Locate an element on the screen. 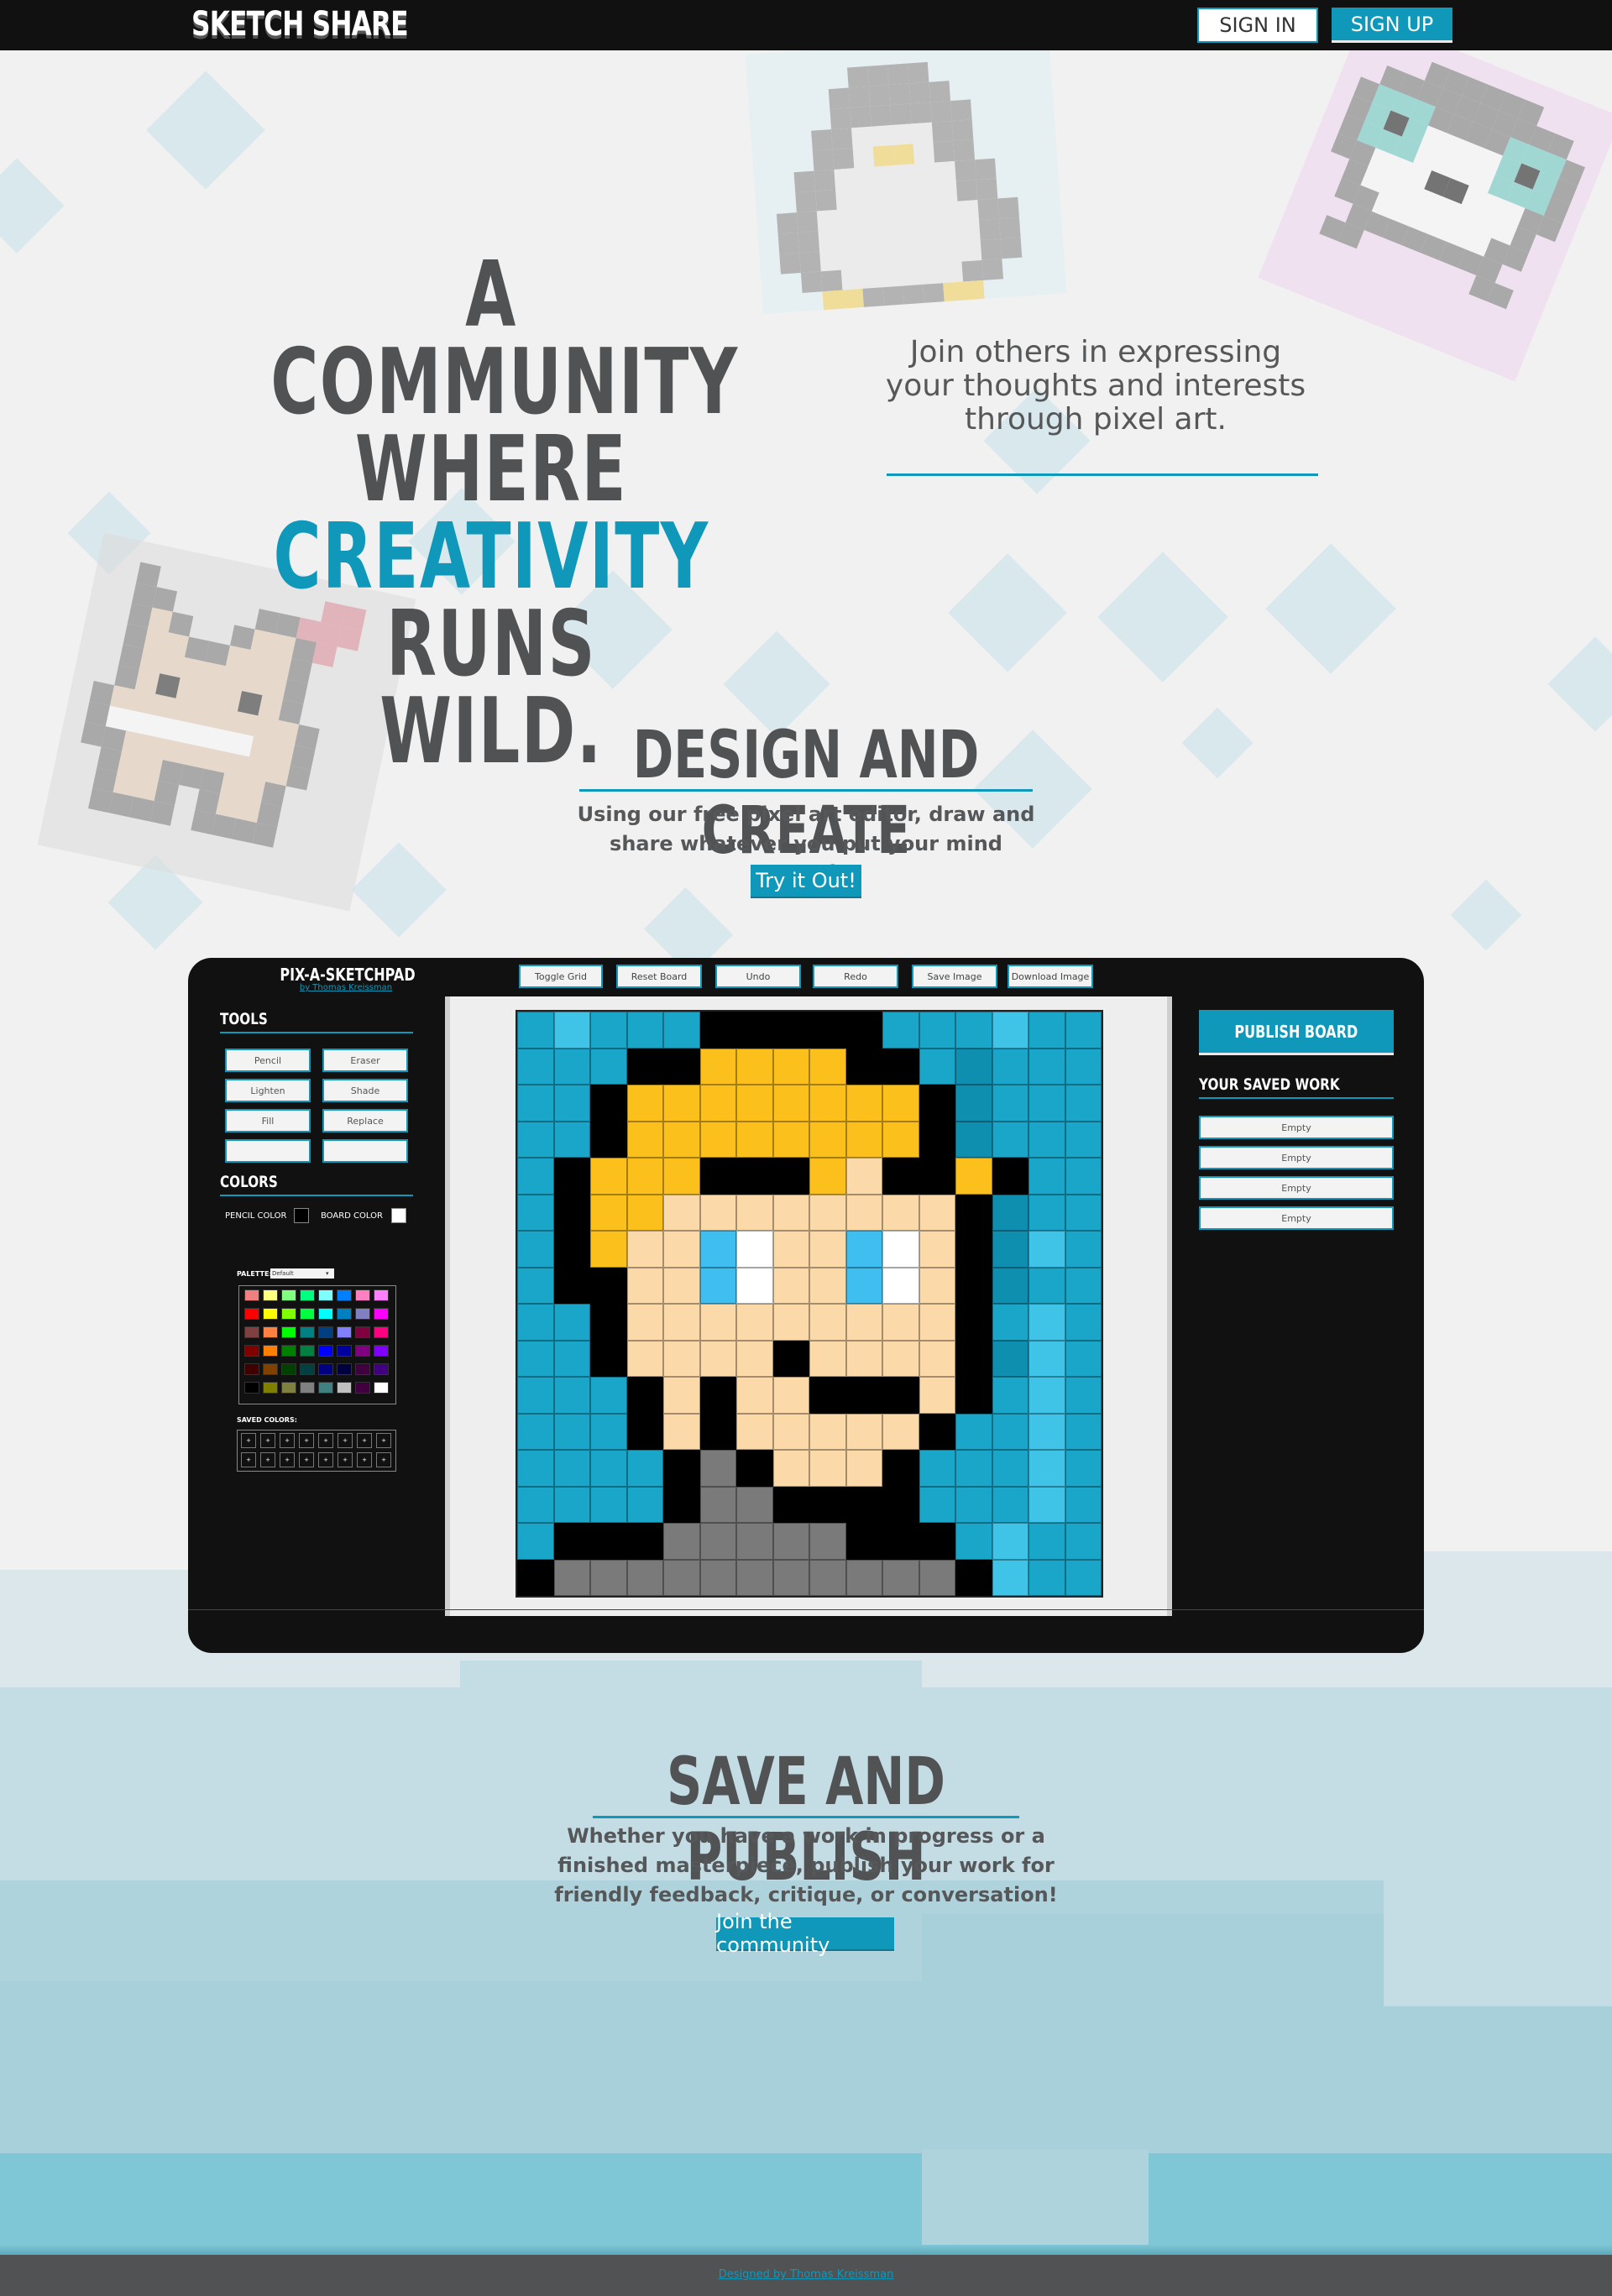 This screenshot has height=2296, width=1612. join-community-button: Join the community is located at coordinates (805, 1933).